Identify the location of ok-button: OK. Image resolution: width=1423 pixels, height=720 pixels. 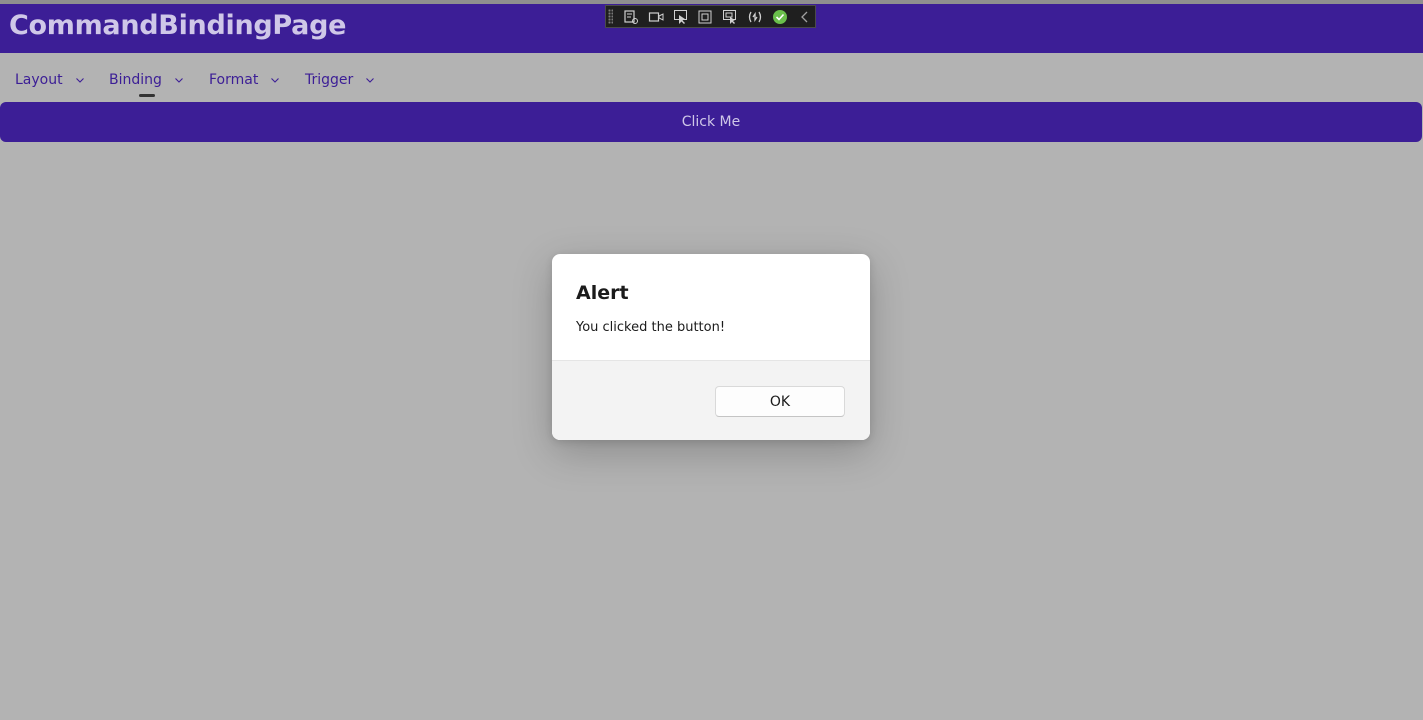
(780, 401).